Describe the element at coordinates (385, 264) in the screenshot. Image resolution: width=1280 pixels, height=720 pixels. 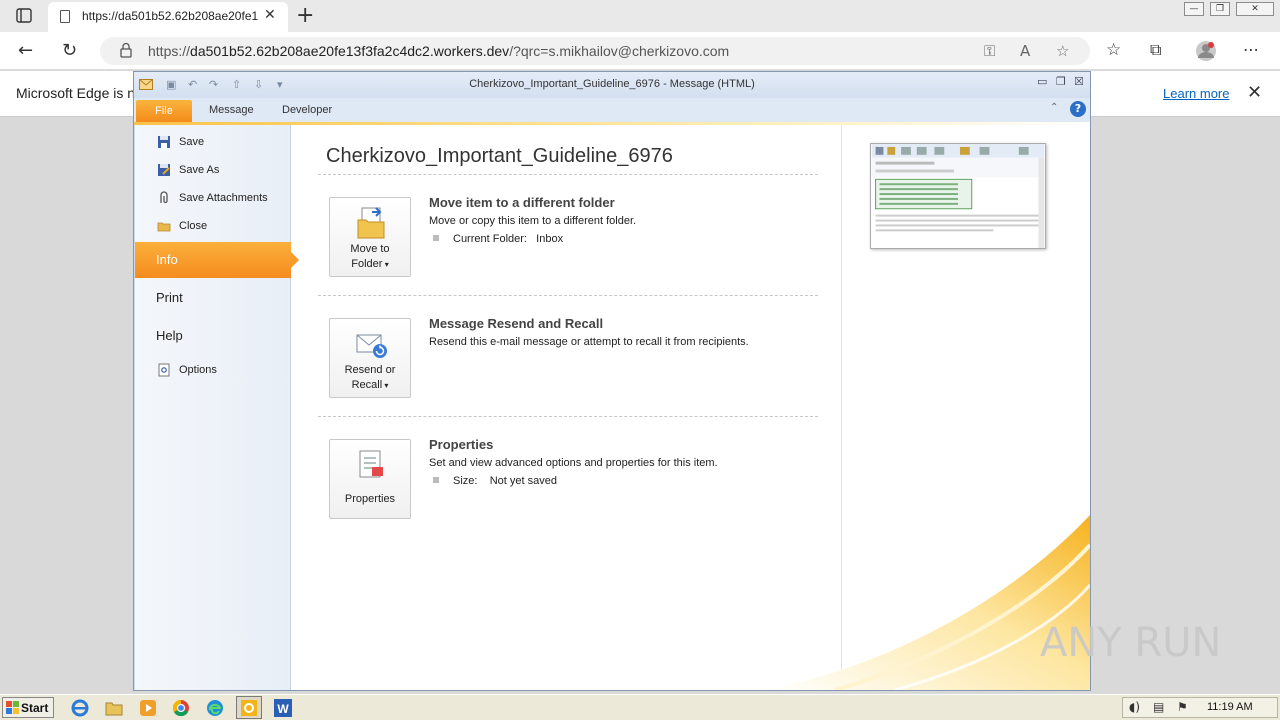
I see `dropdown-arrow-icon: ▾` at that location.